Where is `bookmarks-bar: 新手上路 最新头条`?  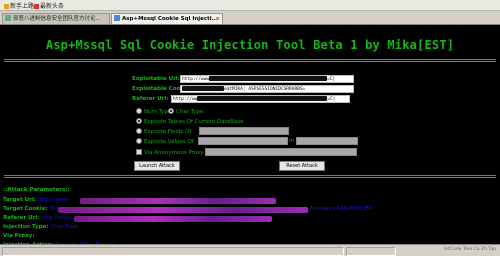
bookmarks-bar: 新手上路 最新头条 is located at coordinates (250, 5).